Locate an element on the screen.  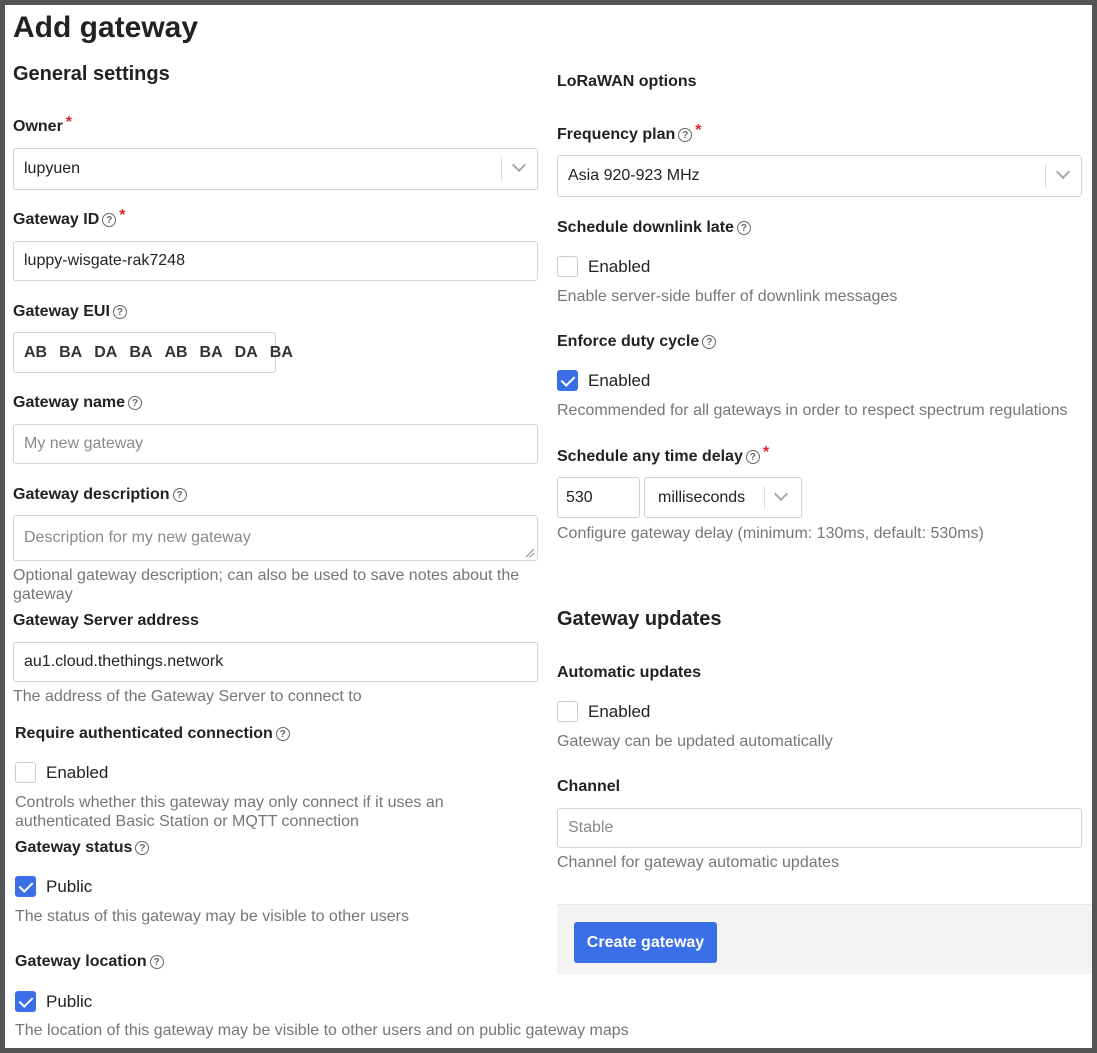
require-auth-label-text: Require authenticated connection is located at coordinates (144, 733).